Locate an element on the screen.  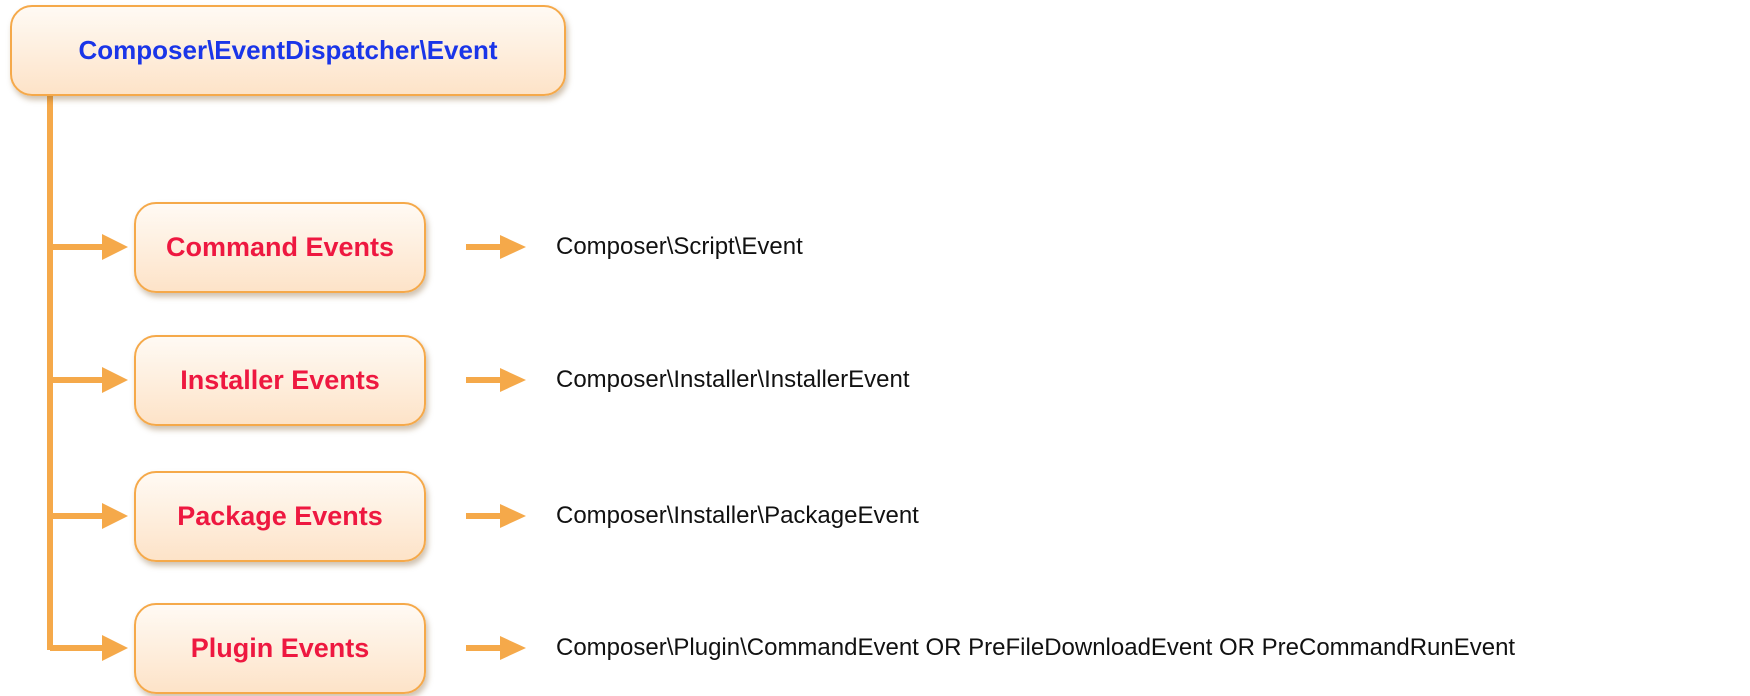
class-arrow-command is located at coordinates (496, 247).